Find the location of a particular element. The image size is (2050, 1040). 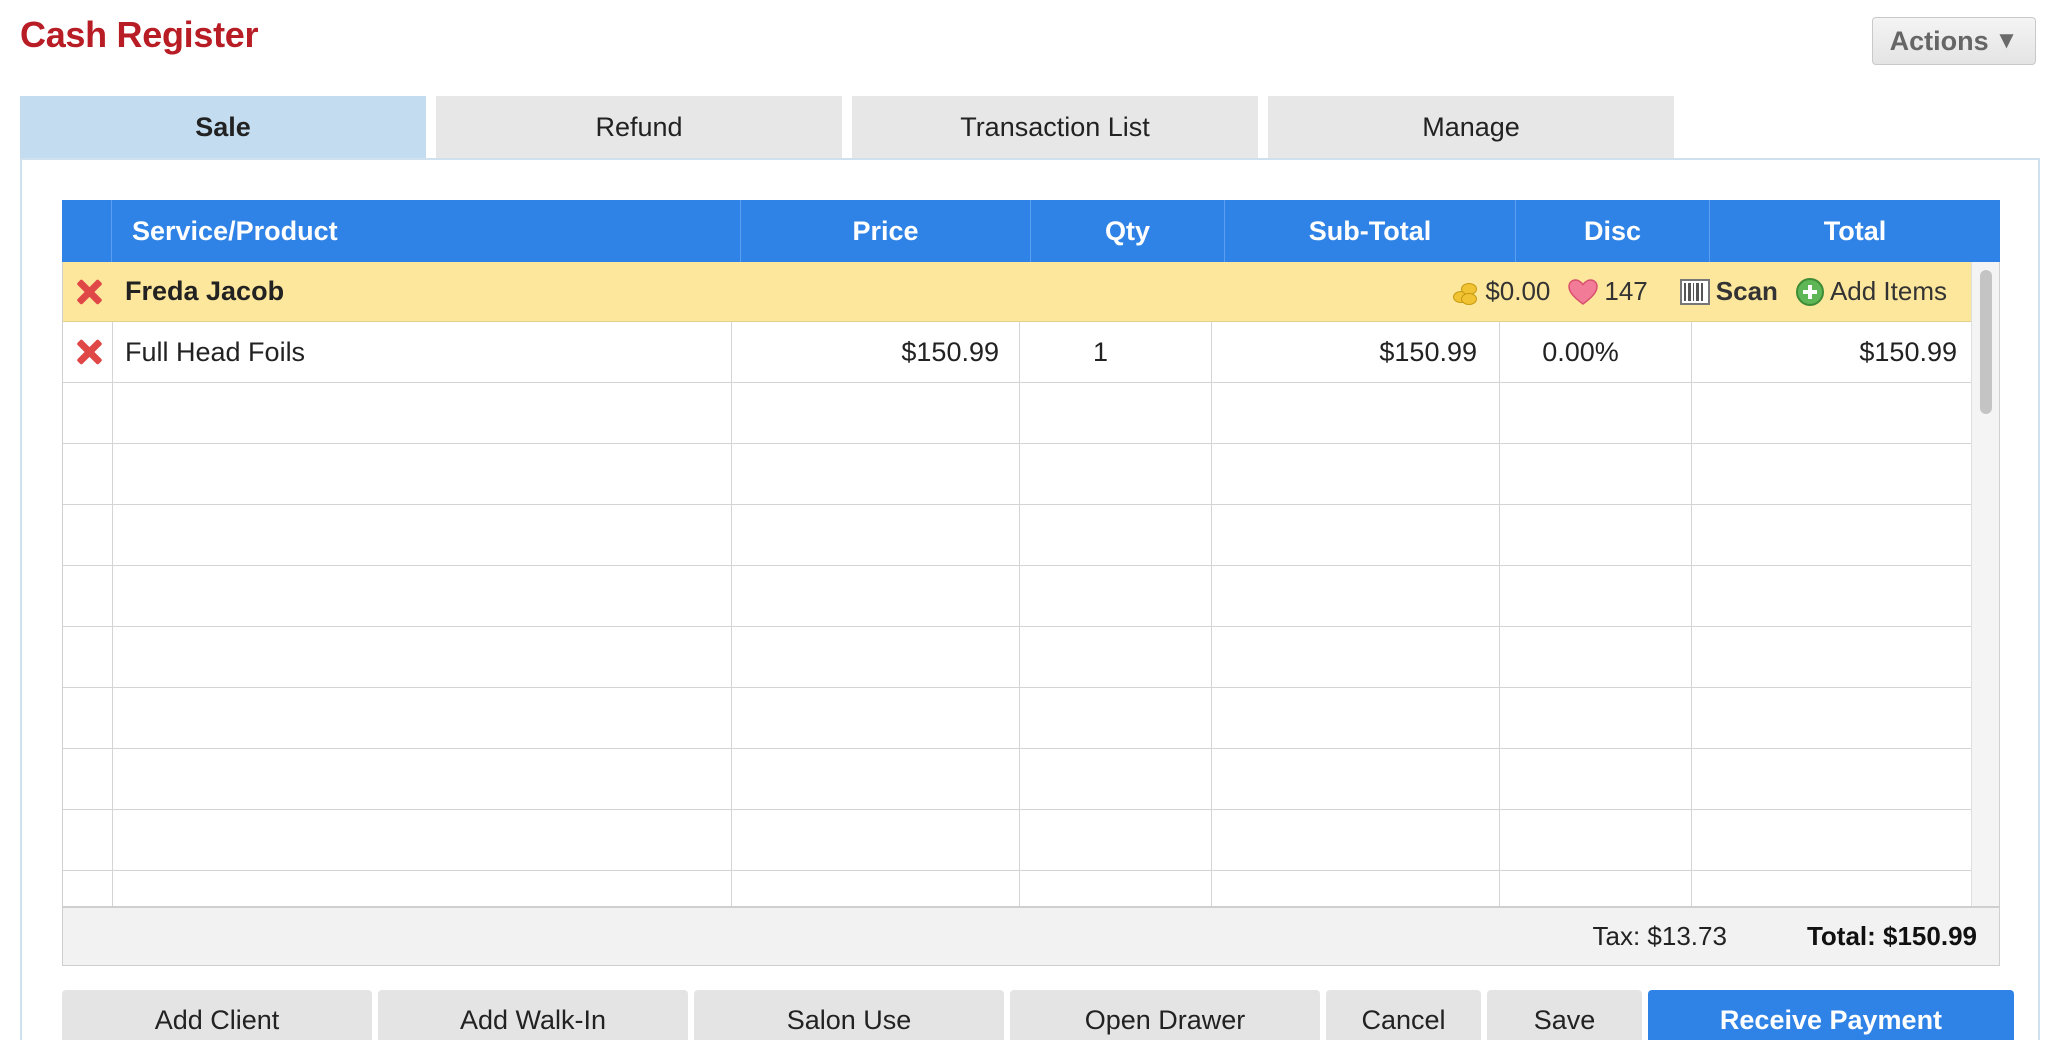

row-delete-cell is located at coordinates (88, 352).